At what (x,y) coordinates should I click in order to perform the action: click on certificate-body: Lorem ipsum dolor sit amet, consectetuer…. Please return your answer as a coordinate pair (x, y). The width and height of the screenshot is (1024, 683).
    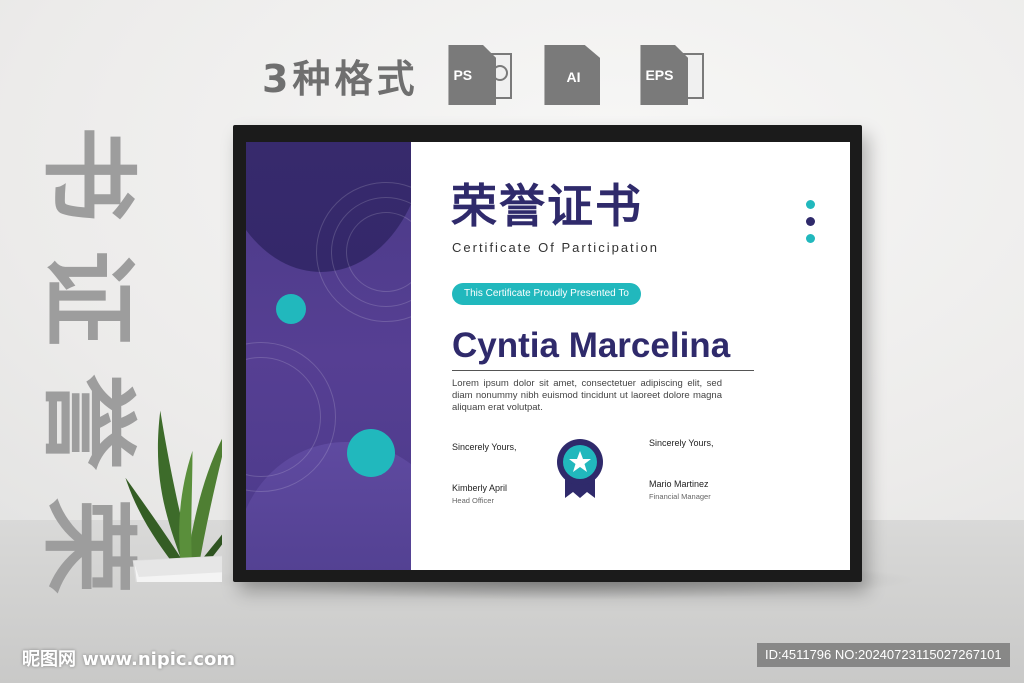
    Looking at the image, I should click on (587, 395).